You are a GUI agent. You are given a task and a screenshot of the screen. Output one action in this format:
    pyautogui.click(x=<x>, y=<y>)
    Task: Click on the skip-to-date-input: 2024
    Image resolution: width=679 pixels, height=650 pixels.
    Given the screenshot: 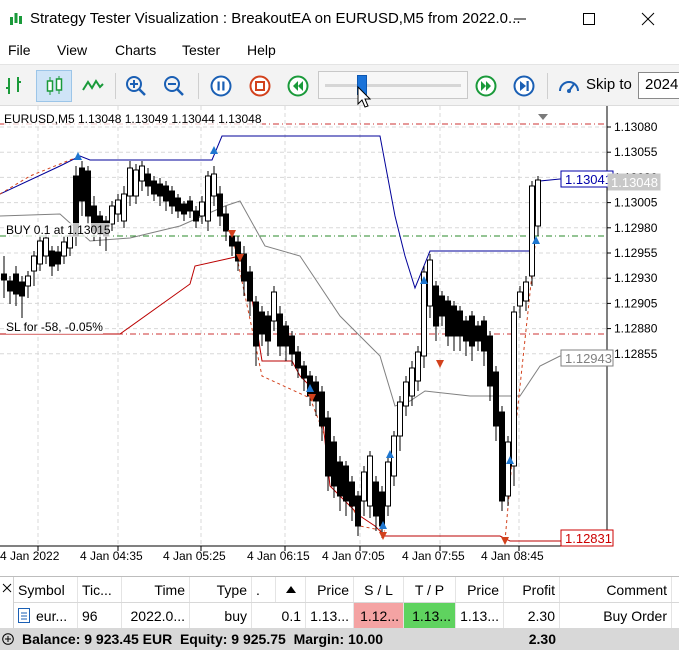 What is the action you would take?
    pyautogui.click(x=658, y=85)
    